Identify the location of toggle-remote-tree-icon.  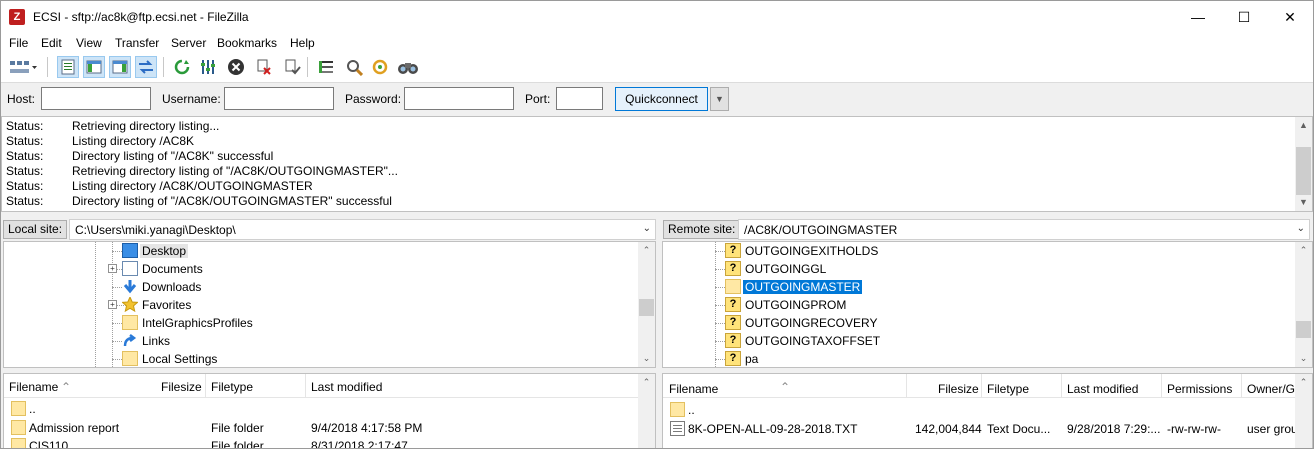
(120, 67).